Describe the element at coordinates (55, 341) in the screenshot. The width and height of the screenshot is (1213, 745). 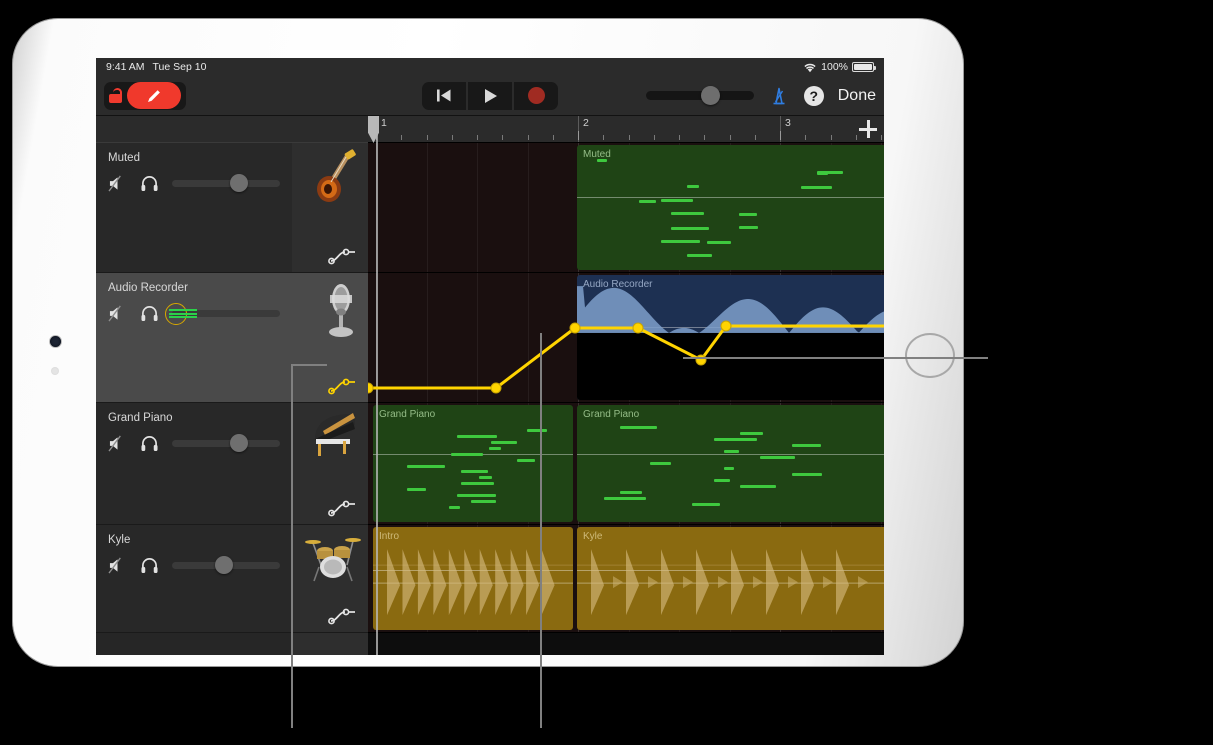
I see `front-camera` at that location.